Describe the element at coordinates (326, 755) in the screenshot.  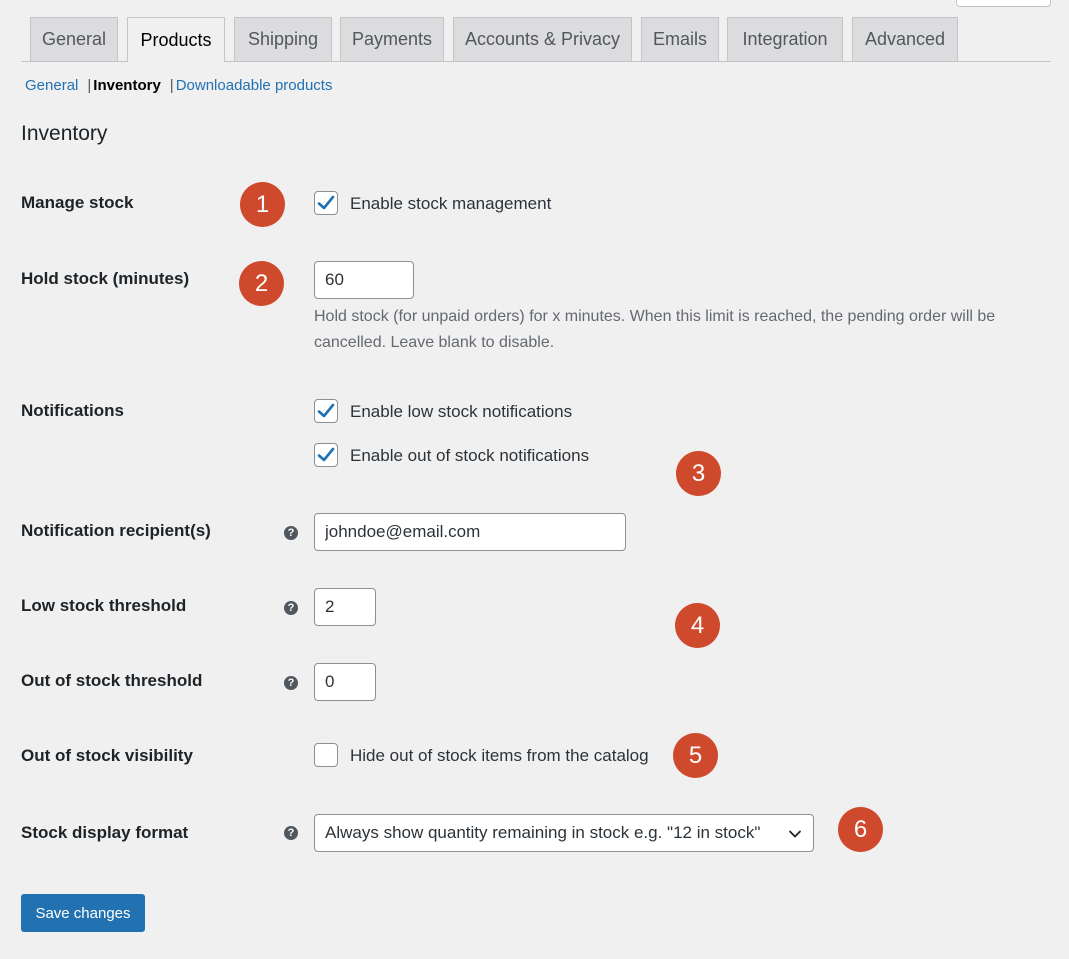
I see `hide-out-of-stock-checkbox` at that location.